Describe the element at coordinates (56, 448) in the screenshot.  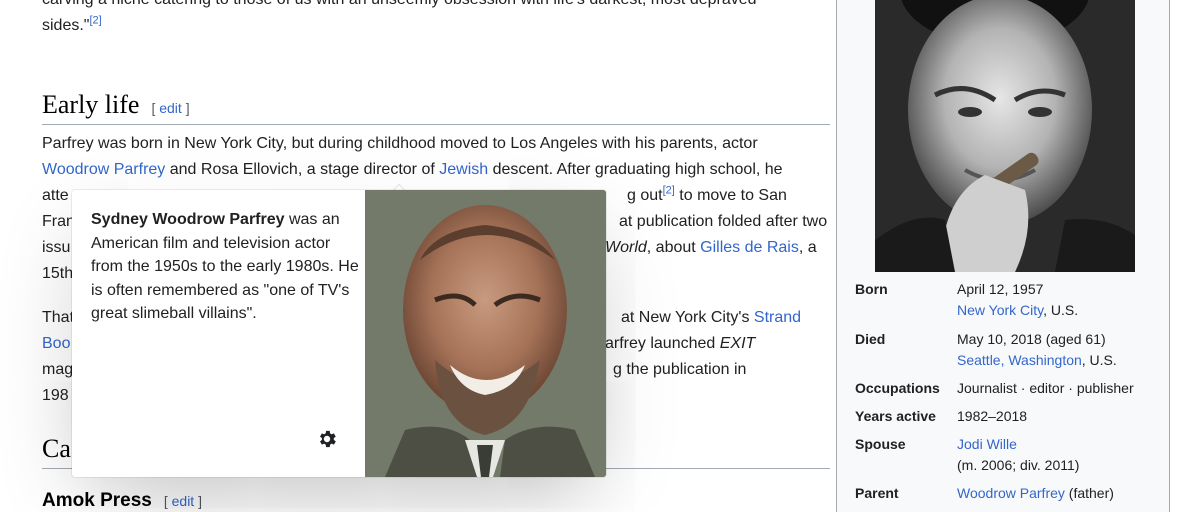
I see `heading-text: Ca` at that location.